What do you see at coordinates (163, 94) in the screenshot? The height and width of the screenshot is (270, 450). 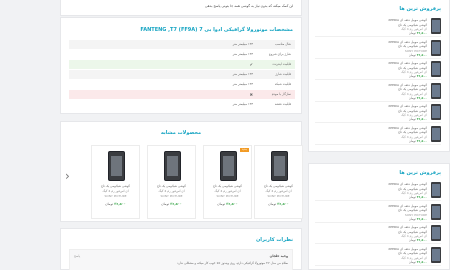 I see `cross-icon: ✖` at bounding box center [163, 94].